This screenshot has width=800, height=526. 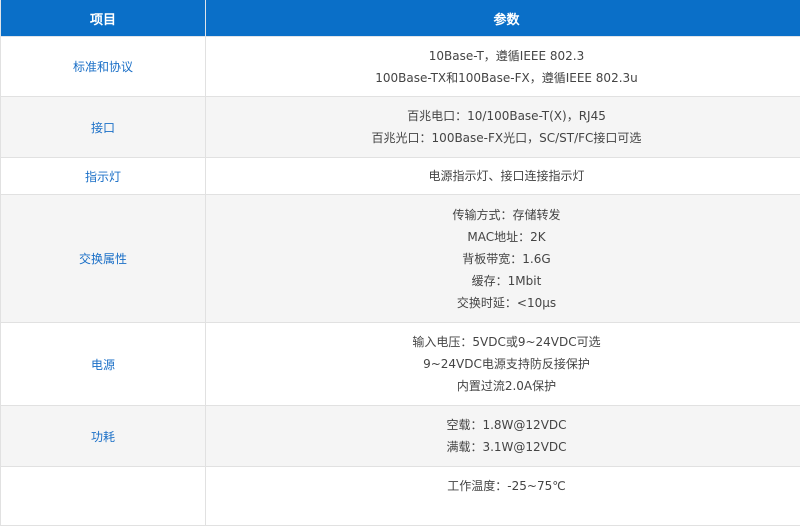 What do you see at coordinates (503, 447) in the screenshot?
I see `param-line: 满载：3.1W@12VDC` at bounding box center [503, 447].